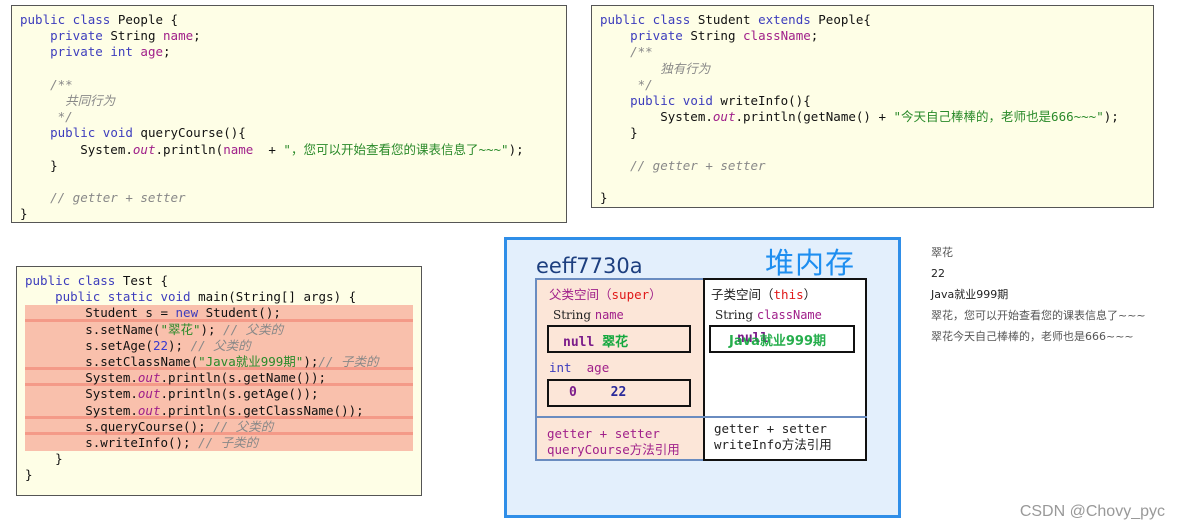 The image size is (1179, 531). What do you see at coordinates (728, 19) in the screenshot?
I see `code-token: Student` at bounding box center [728, 19].